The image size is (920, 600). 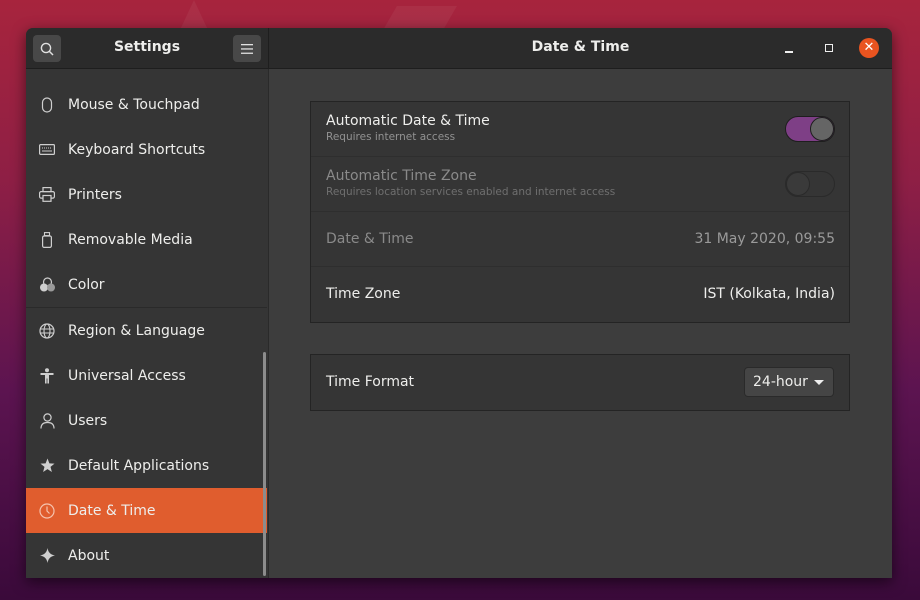 What do you see at coordinates (47, 375) in the screenshot?
I see `accessibility-icon` at bounding box center [47, 375].